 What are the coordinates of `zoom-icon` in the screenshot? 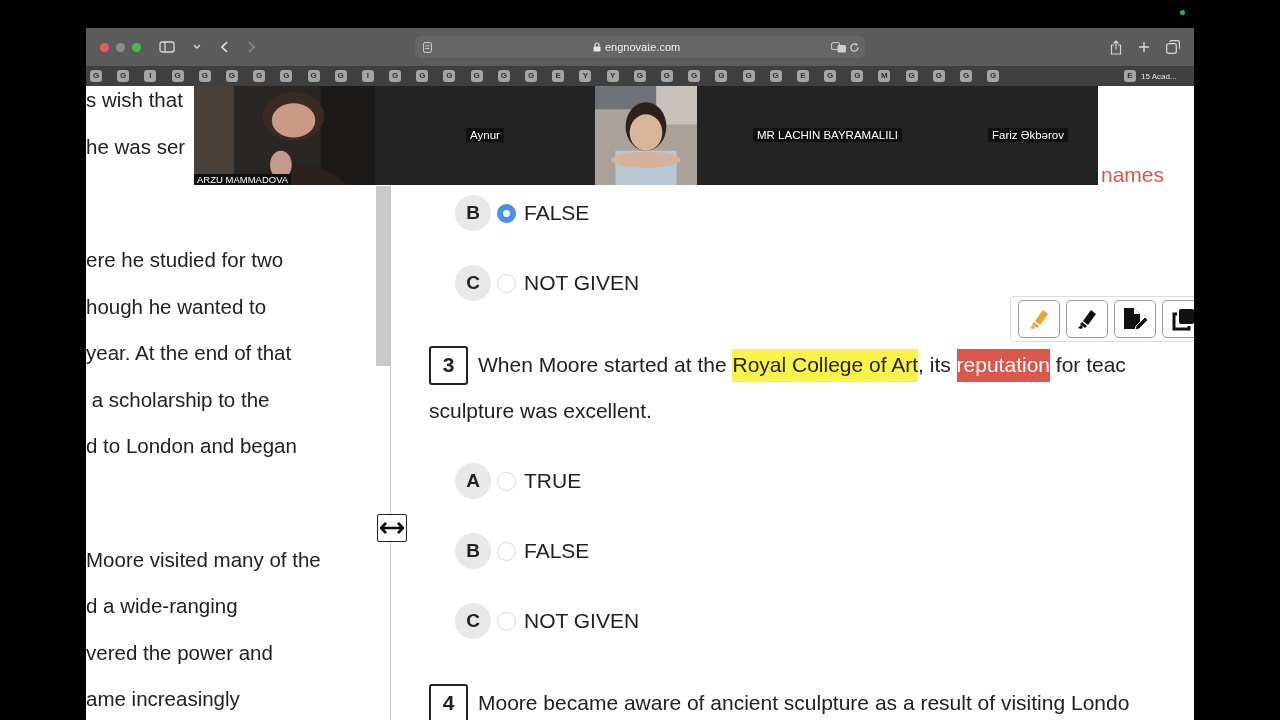 It's located at (136, 47).